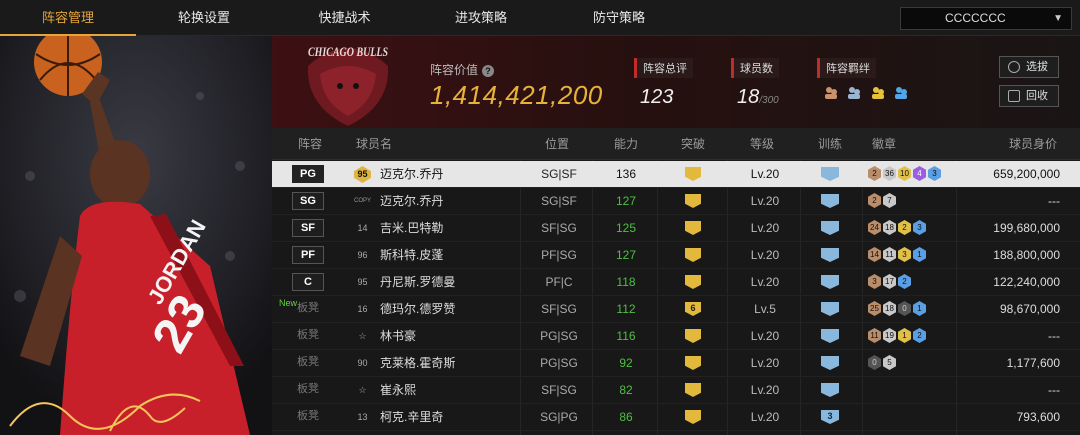 The width and height of the screenshot is (1080, 435). What do you see at coordinates (362, 228) in the screenshot?
I see `jersey-badge: 14` at bounding box center [362, 228].